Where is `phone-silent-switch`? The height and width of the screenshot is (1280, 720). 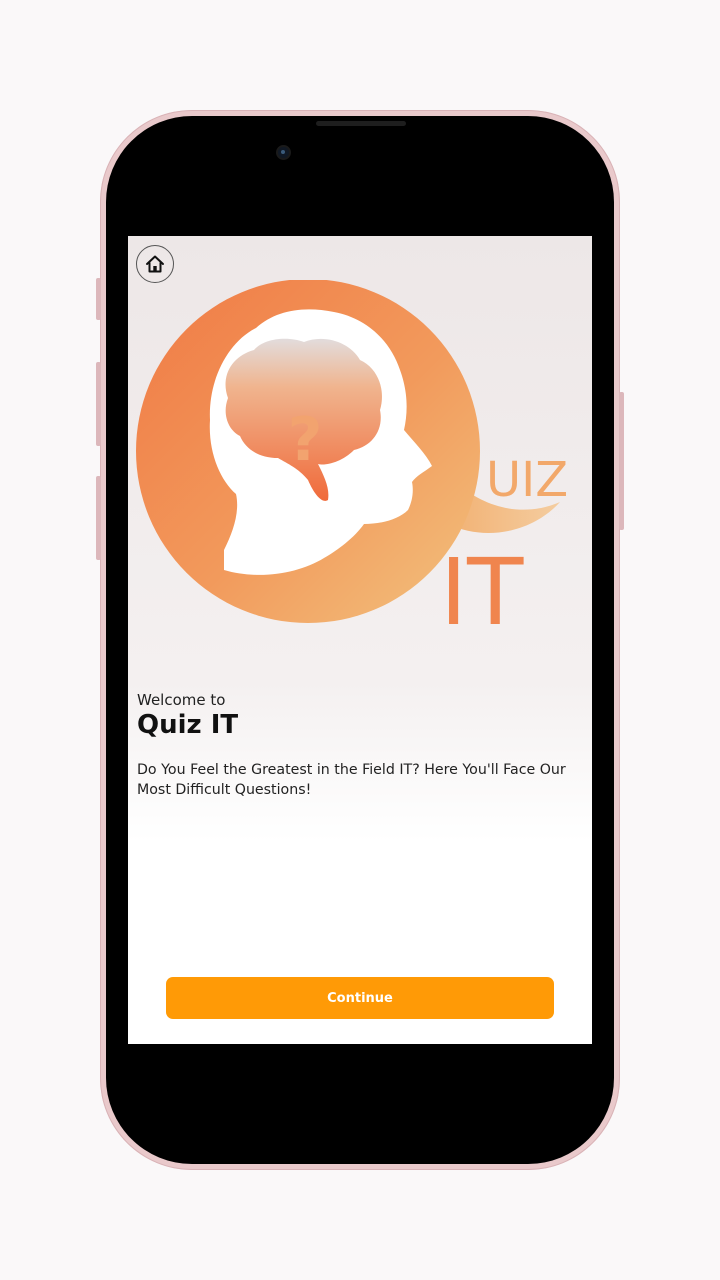 phone-silent-switch is located at coordinates (98, 299).